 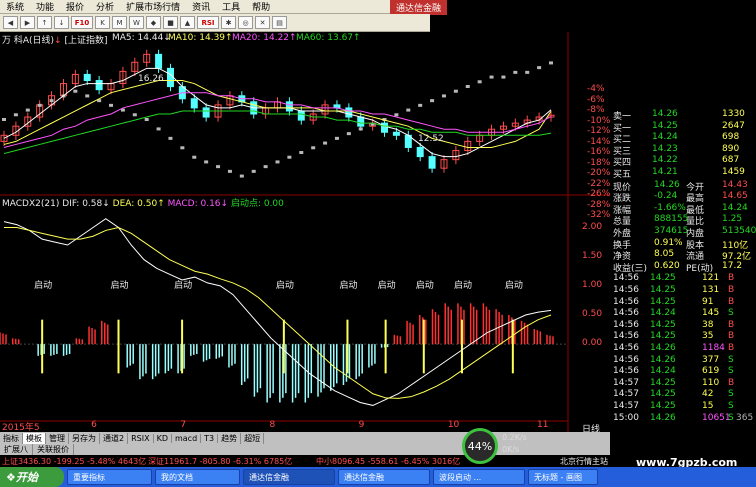 I want to click on indicator-tab-4: 通道2, so click(x=114, y=438).